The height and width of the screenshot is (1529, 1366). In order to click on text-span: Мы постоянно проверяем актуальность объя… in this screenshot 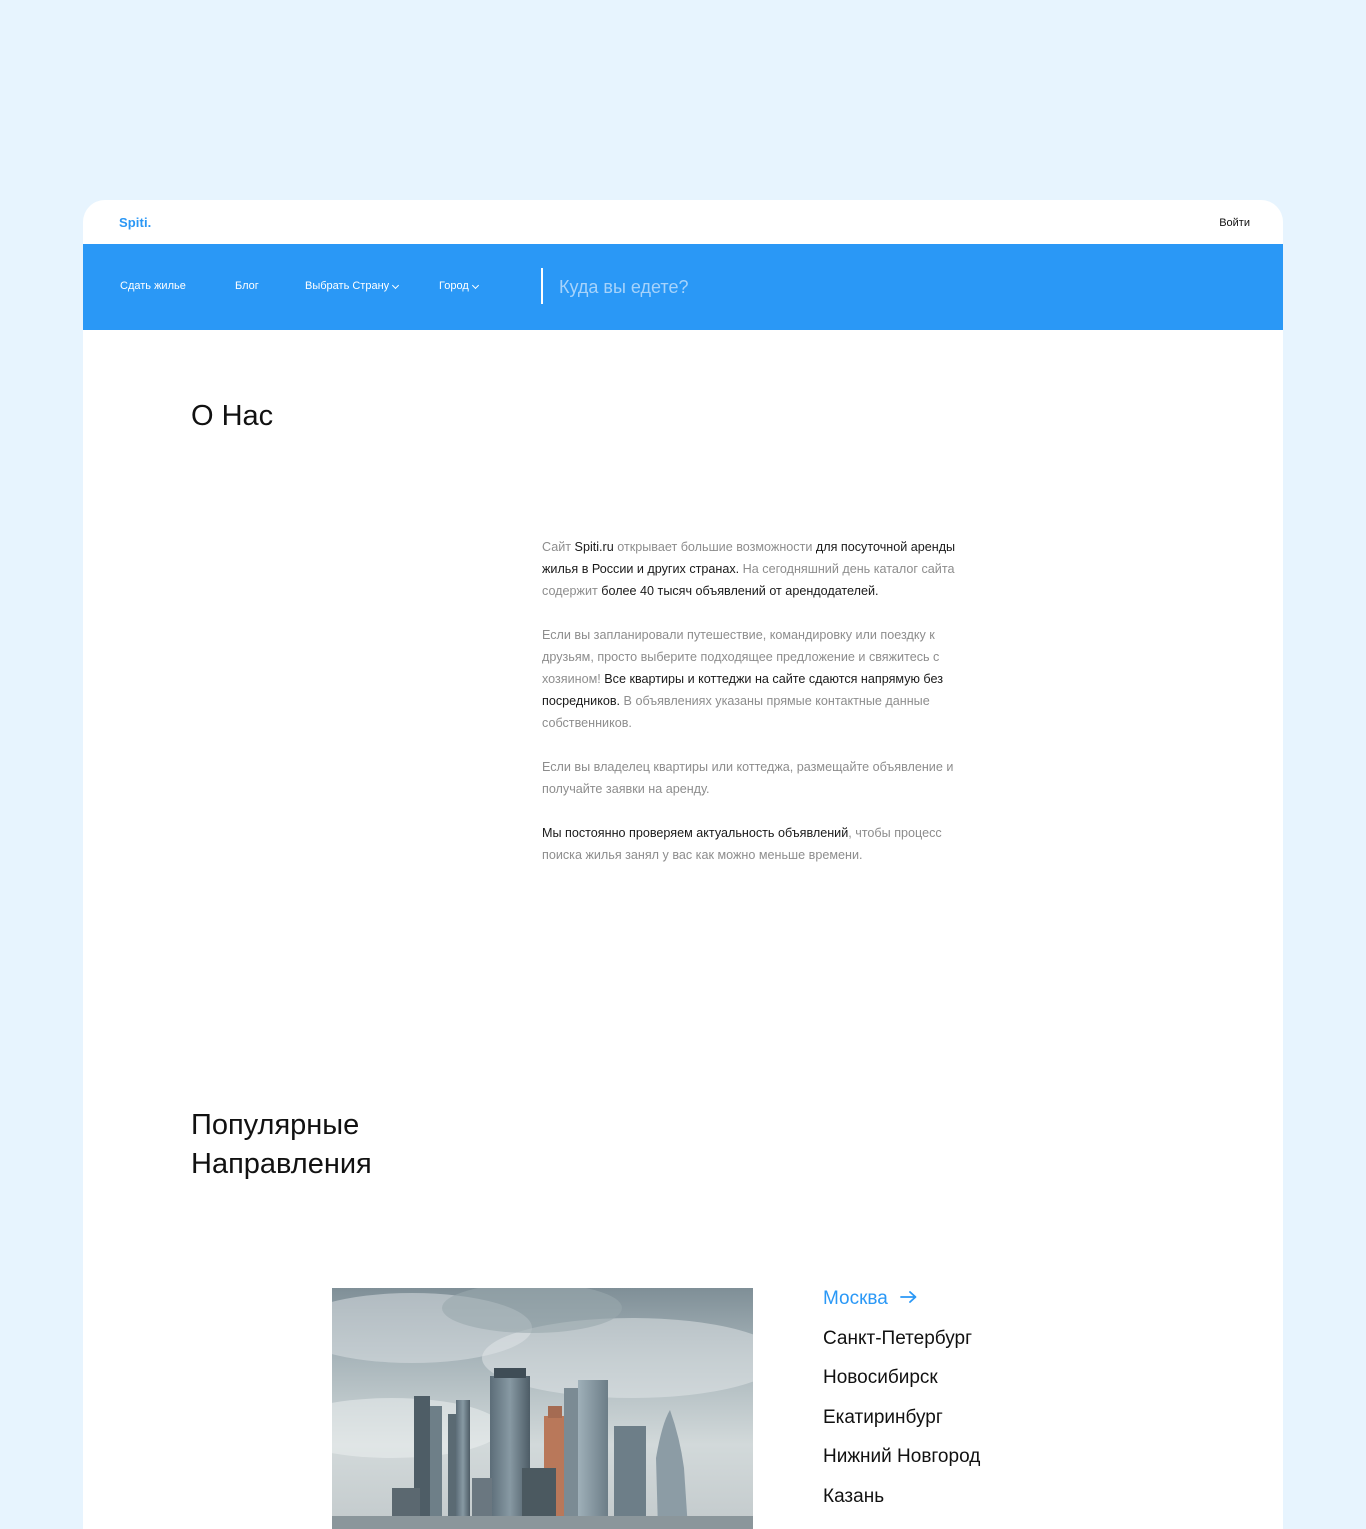, I will do `click(695, 833)`.